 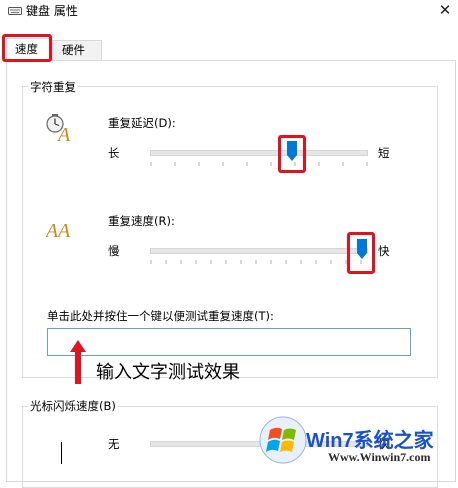 What do you see at coordinates (52, 11) in the screenshot?
I see `window-title: 键盘 属性` at bounding box center [52, 11].